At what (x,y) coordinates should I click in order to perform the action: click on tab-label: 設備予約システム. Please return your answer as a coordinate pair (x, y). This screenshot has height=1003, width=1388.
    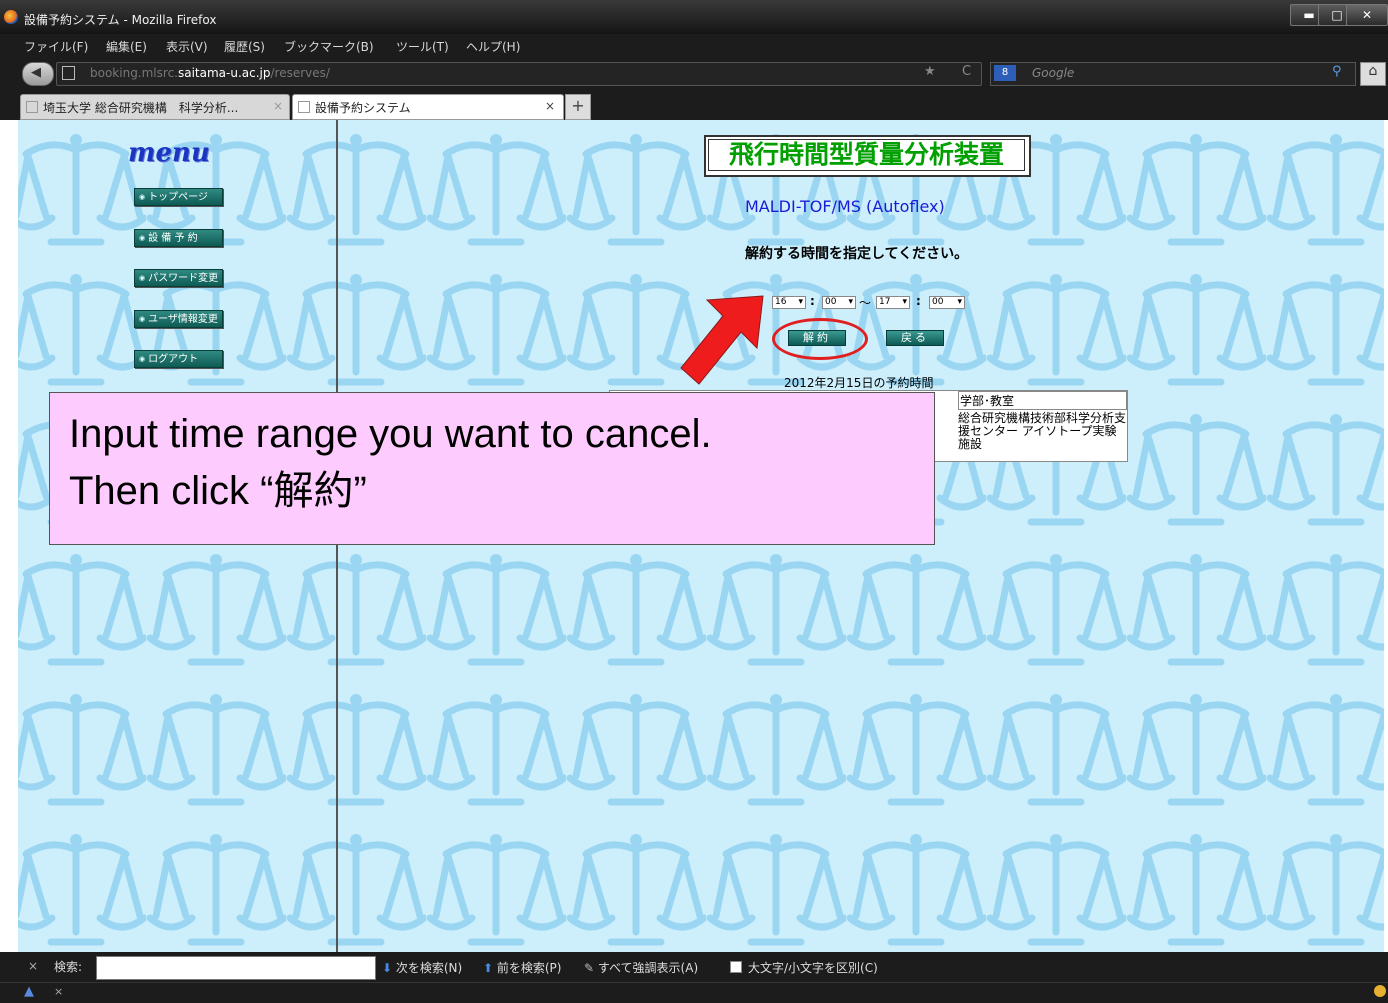
    Looking at the image, I should click on (363, 108).